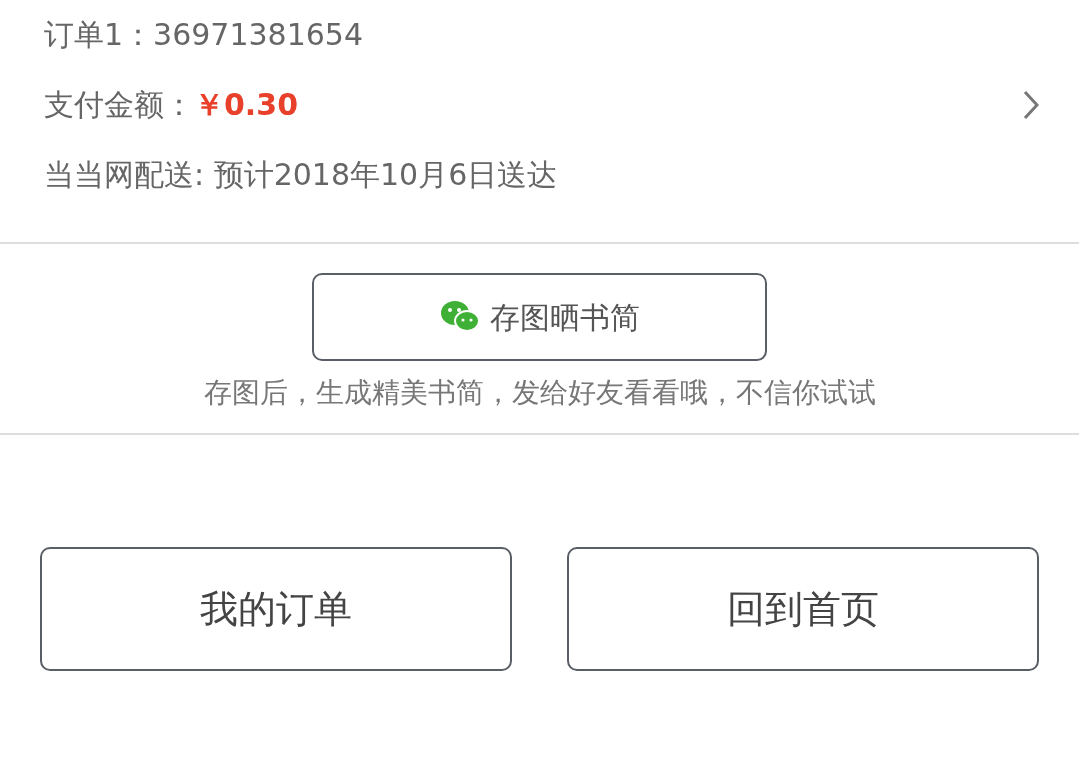 The image size is (1079, 766). What do you see at coordinates (301, 175) in the screenshot?
I see `delivery-info: 当当网配送: 预计2018年10月6日送达` at bounding box center [301, 175].